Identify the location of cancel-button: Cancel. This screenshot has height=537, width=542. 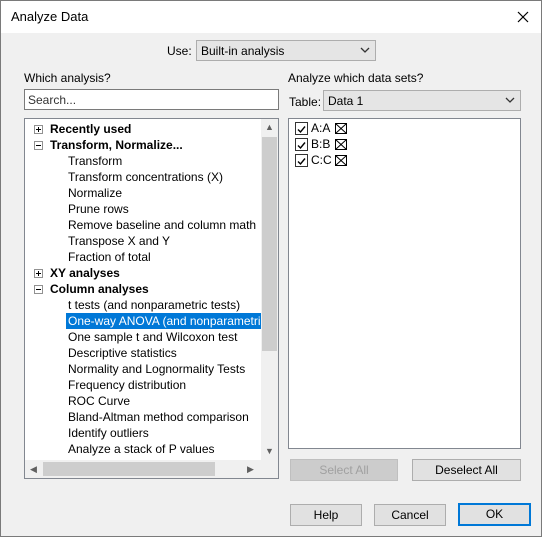
(410, 515).